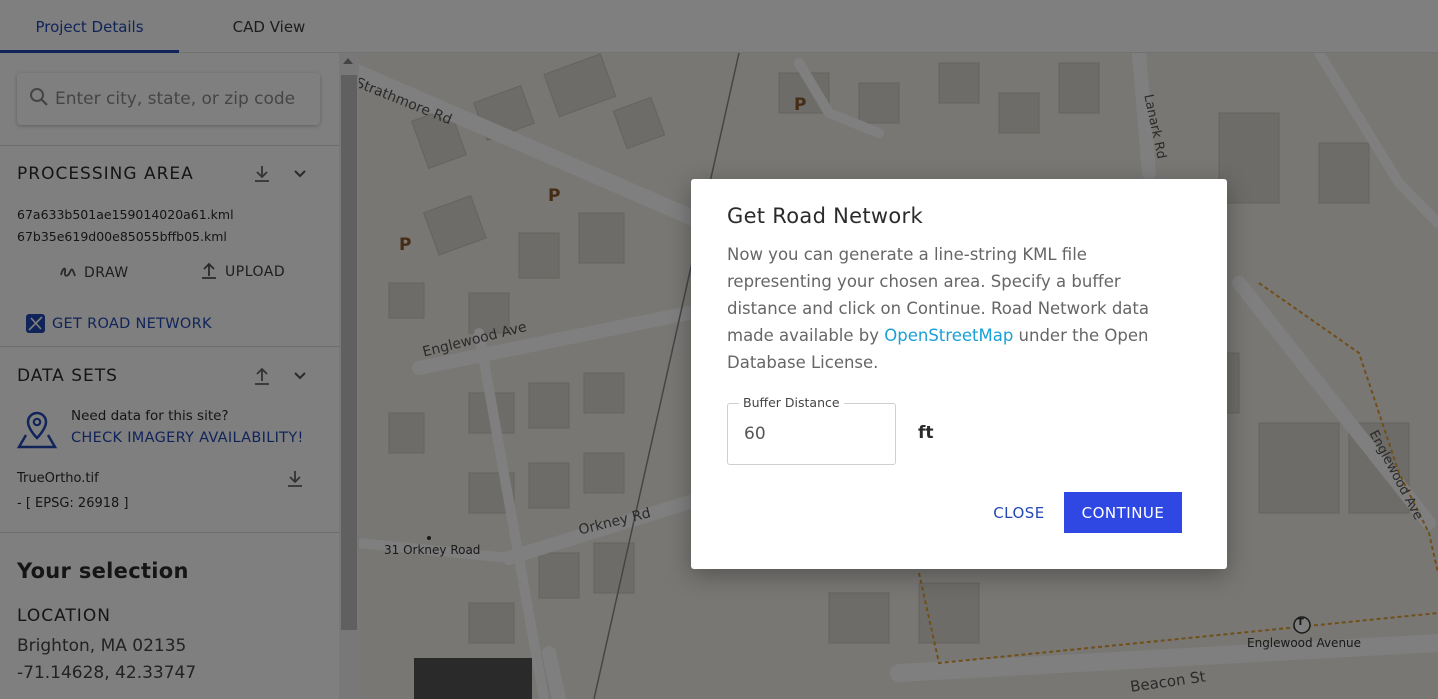  What do you see at coordinates (825, 216) in the screenshot?
I see `dialog-title: Get Road Network` at bounding box center [825, 216].